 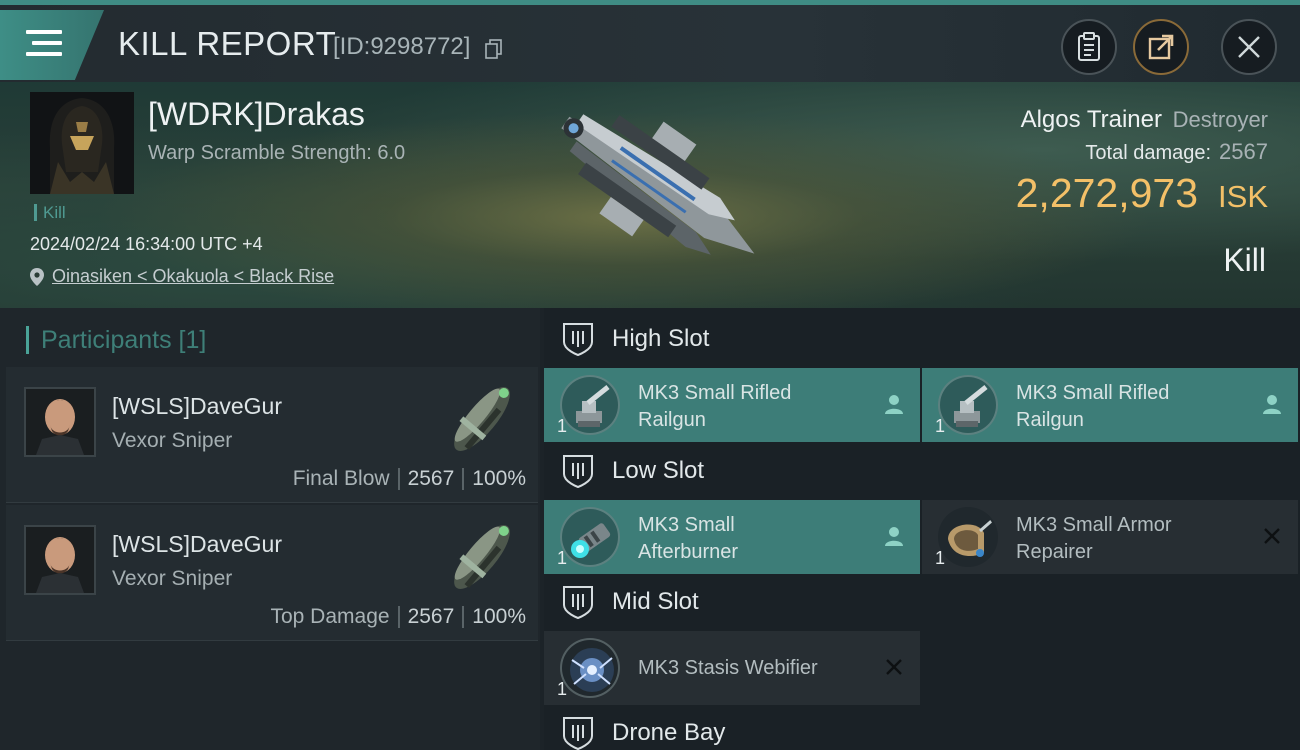 What do you see at coordinates (330, 616) in the screenshot?
I see `participant-role: Top Damage` at bounding box center [330, 616].